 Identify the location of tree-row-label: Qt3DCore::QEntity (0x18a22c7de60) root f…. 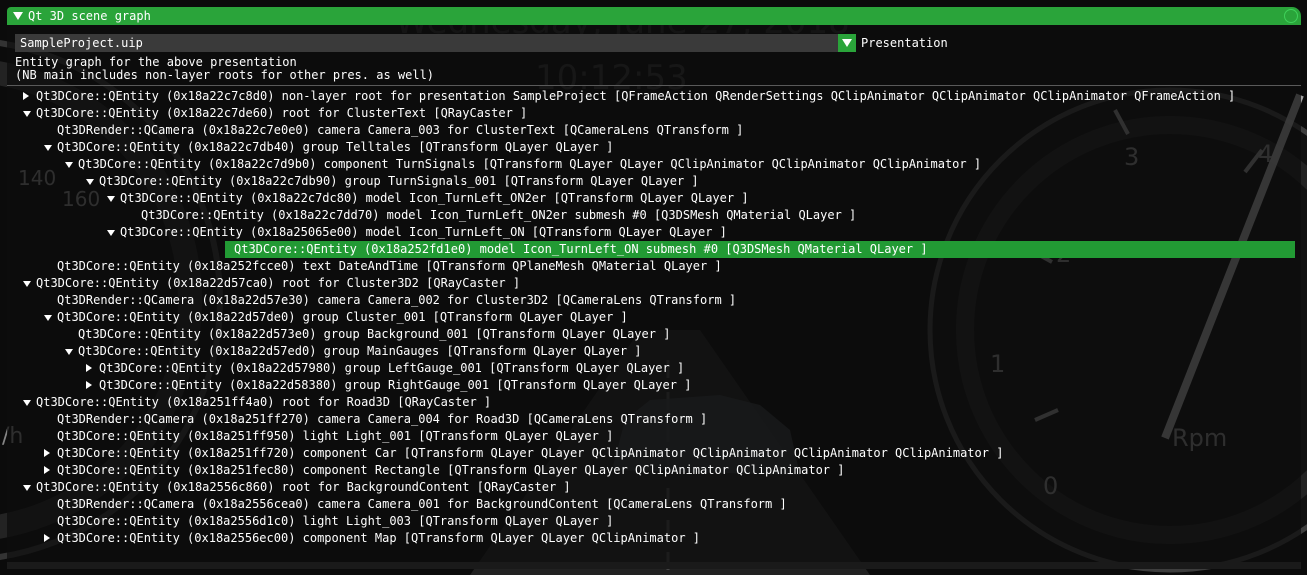
(282, 113).